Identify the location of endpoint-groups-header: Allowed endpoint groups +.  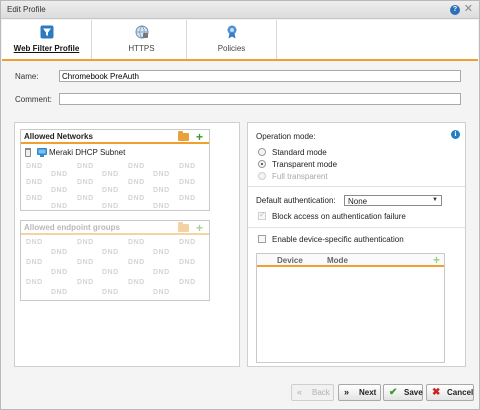
(115, 228).